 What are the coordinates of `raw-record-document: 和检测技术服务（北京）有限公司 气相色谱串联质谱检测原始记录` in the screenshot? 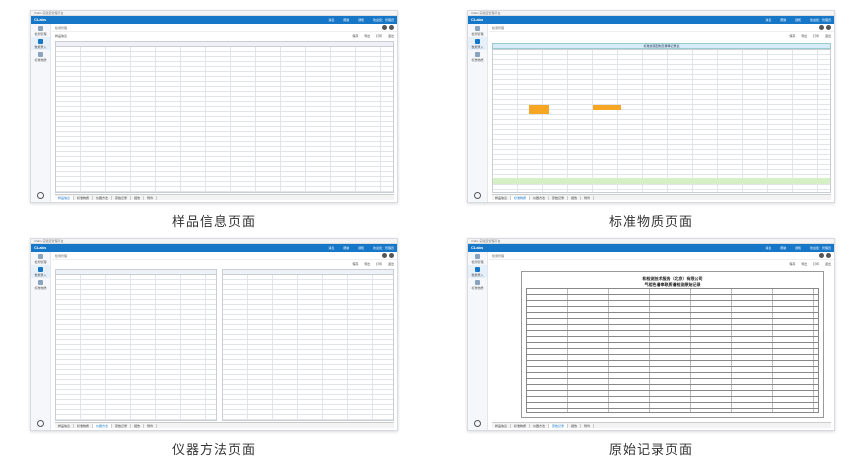 It's located at (672, 344).